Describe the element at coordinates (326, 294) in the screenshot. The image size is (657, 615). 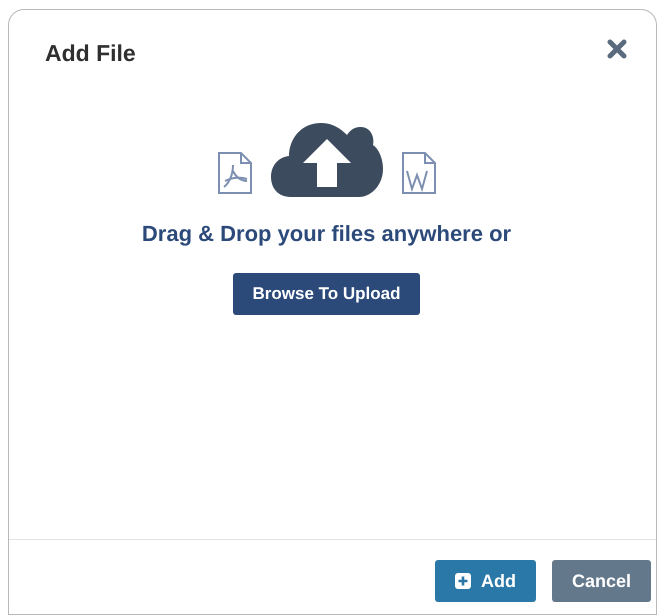
I see `browse-button: Browse To Upload` at that location.